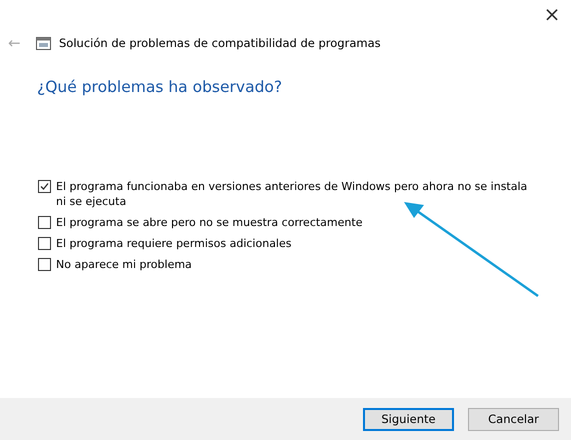 The height and width of the screenshot is (440, 571). What do you see at coordinates (220, 43) in the screenshot?
I see `window-title: Solución de problemas de compatibilidad de programas` at bounding box center [220, 43].